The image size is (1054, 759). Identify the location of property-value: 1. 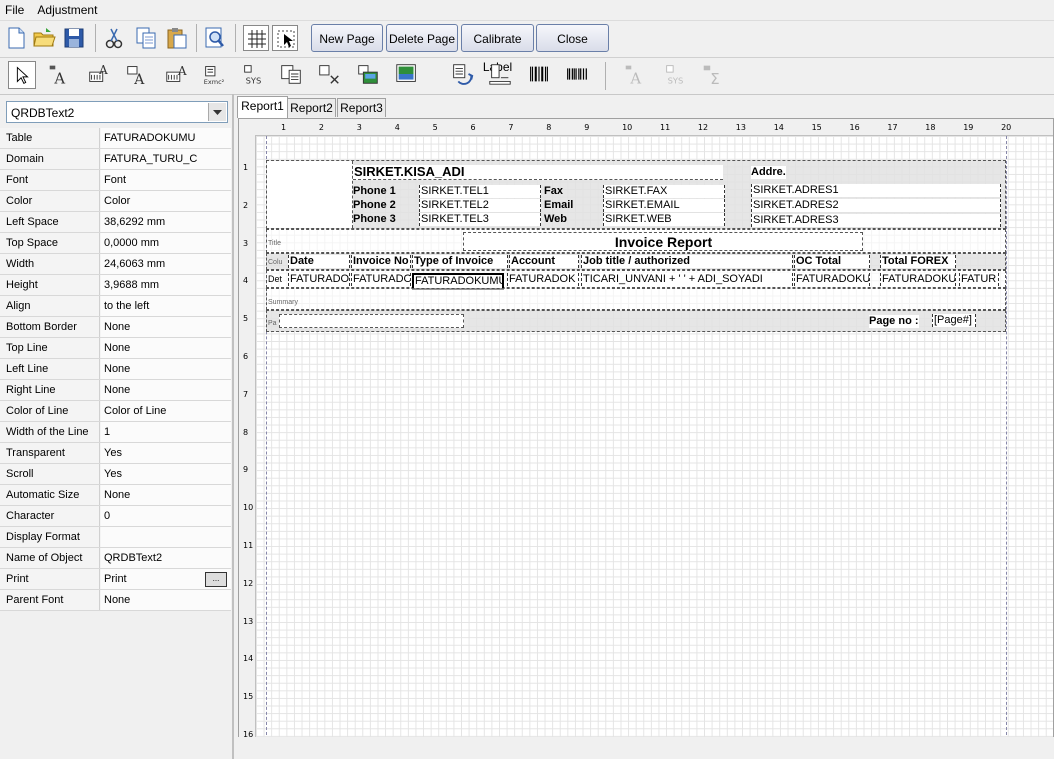
(166, 432).